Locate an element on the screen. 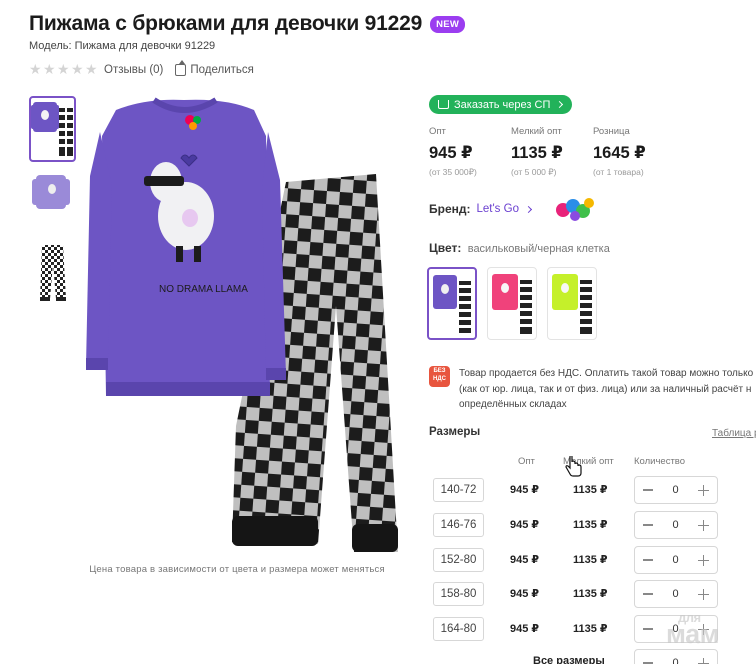 The height and width of the screenshot is (664, 756). all-sizes-row: 0 is located at coordinates (578, 656).